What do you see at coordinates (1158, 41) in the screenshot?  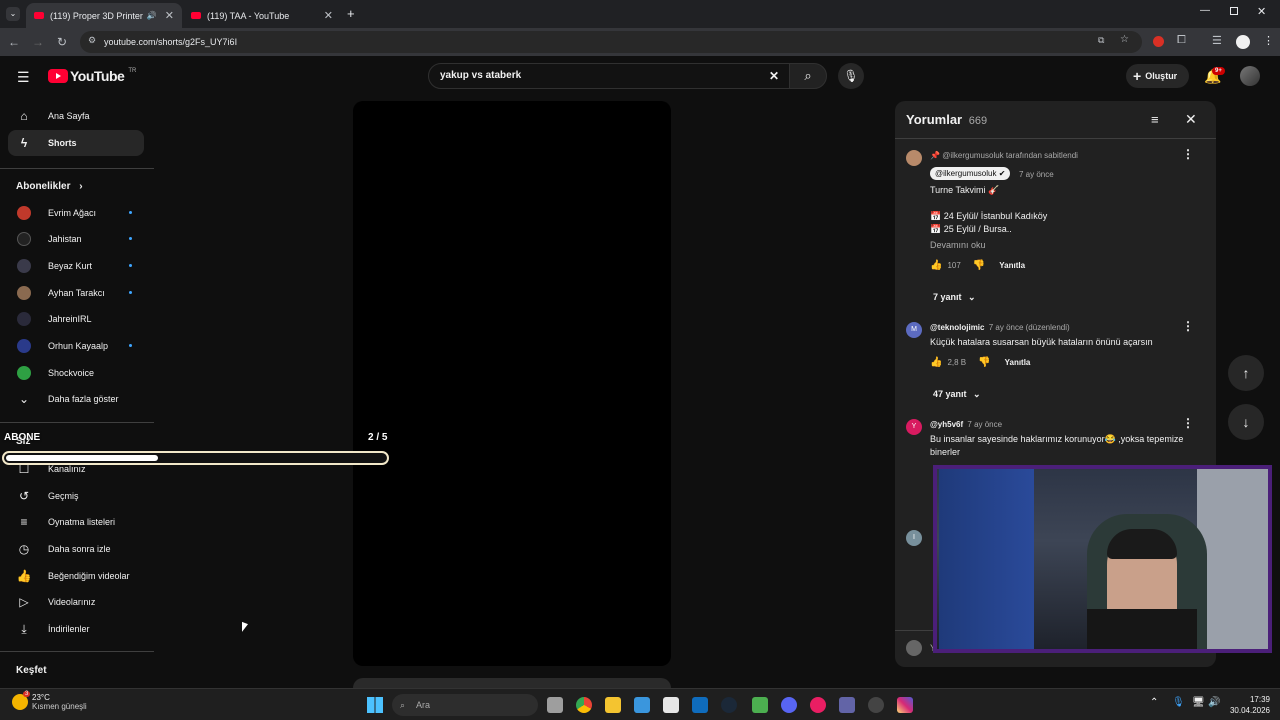 I see `extension-red-icon` at bounding box center [1158, 41].